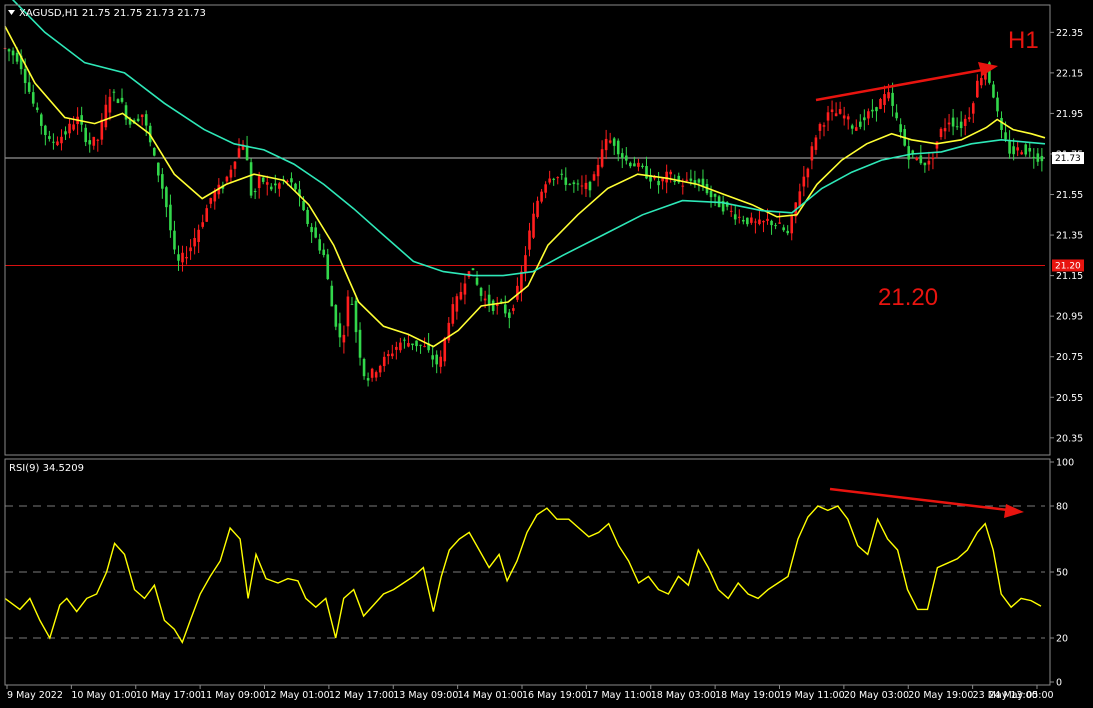 Image resolution: width=1093 pixels, height=708 pixels. I want to click on price-axis-label: 20.55, so click(1069, 398).